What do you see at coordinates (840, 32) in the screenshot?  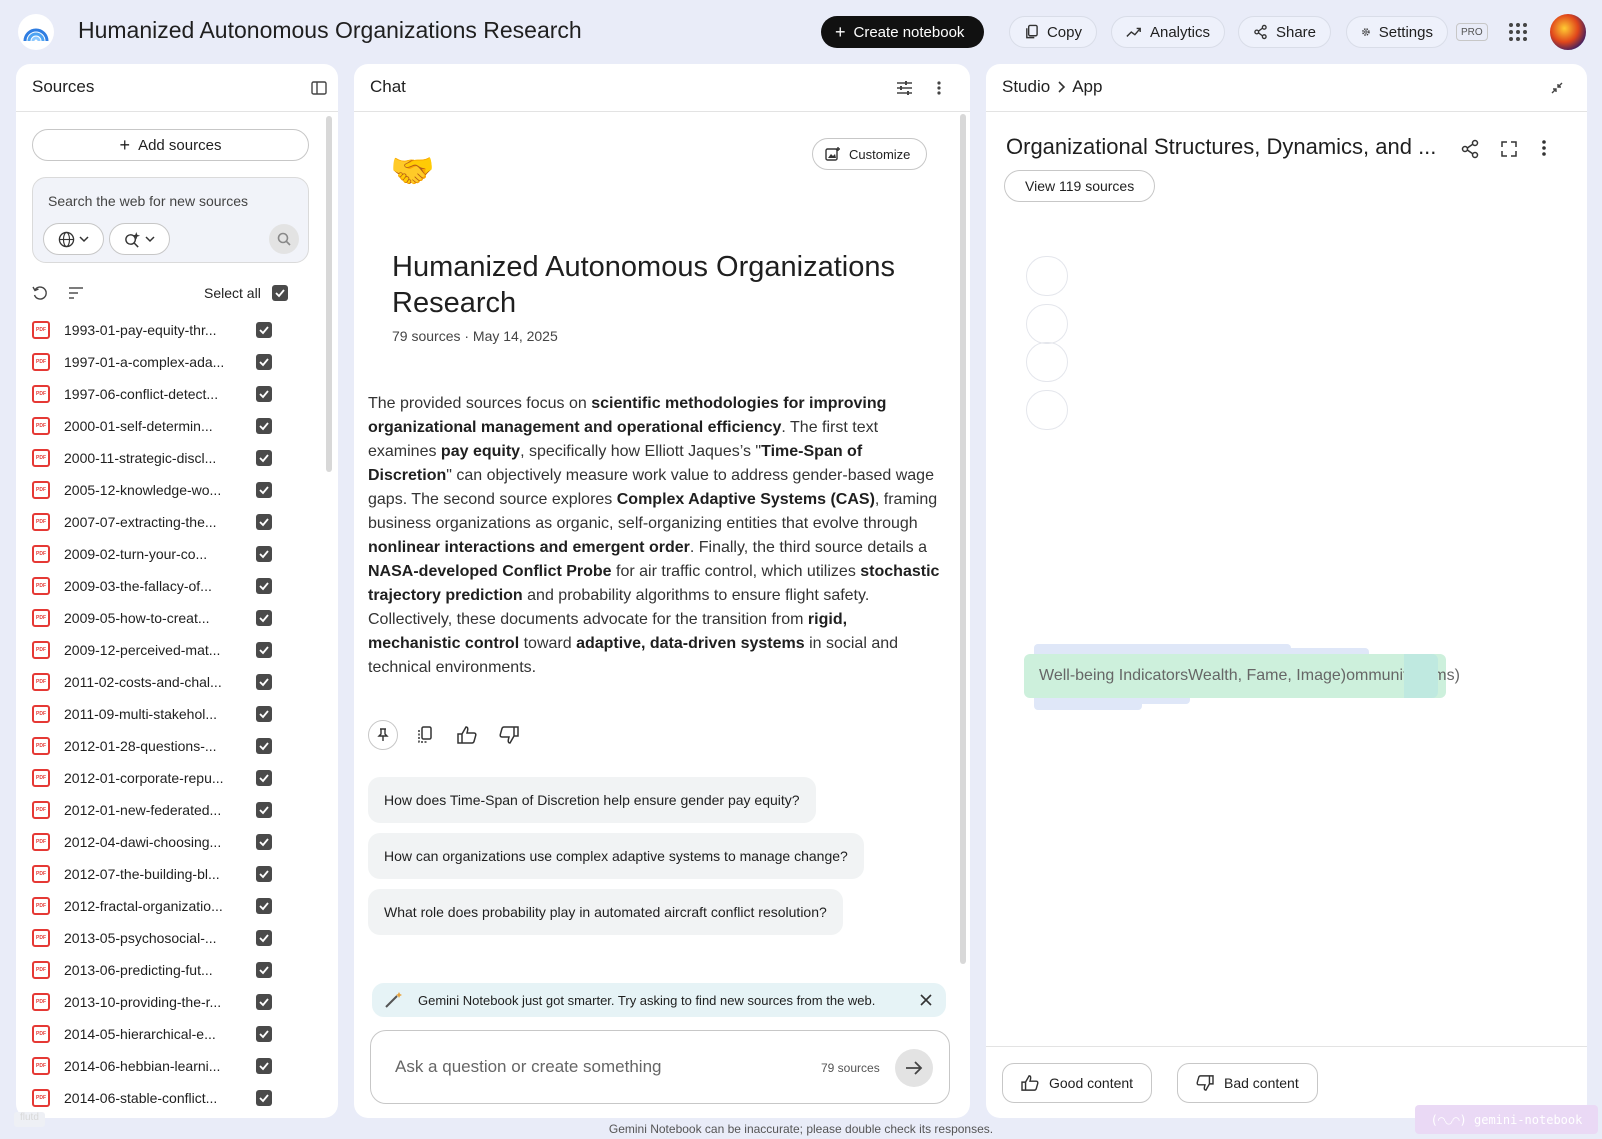 I see `plus-icon: +` at bounding box center [840, 32].